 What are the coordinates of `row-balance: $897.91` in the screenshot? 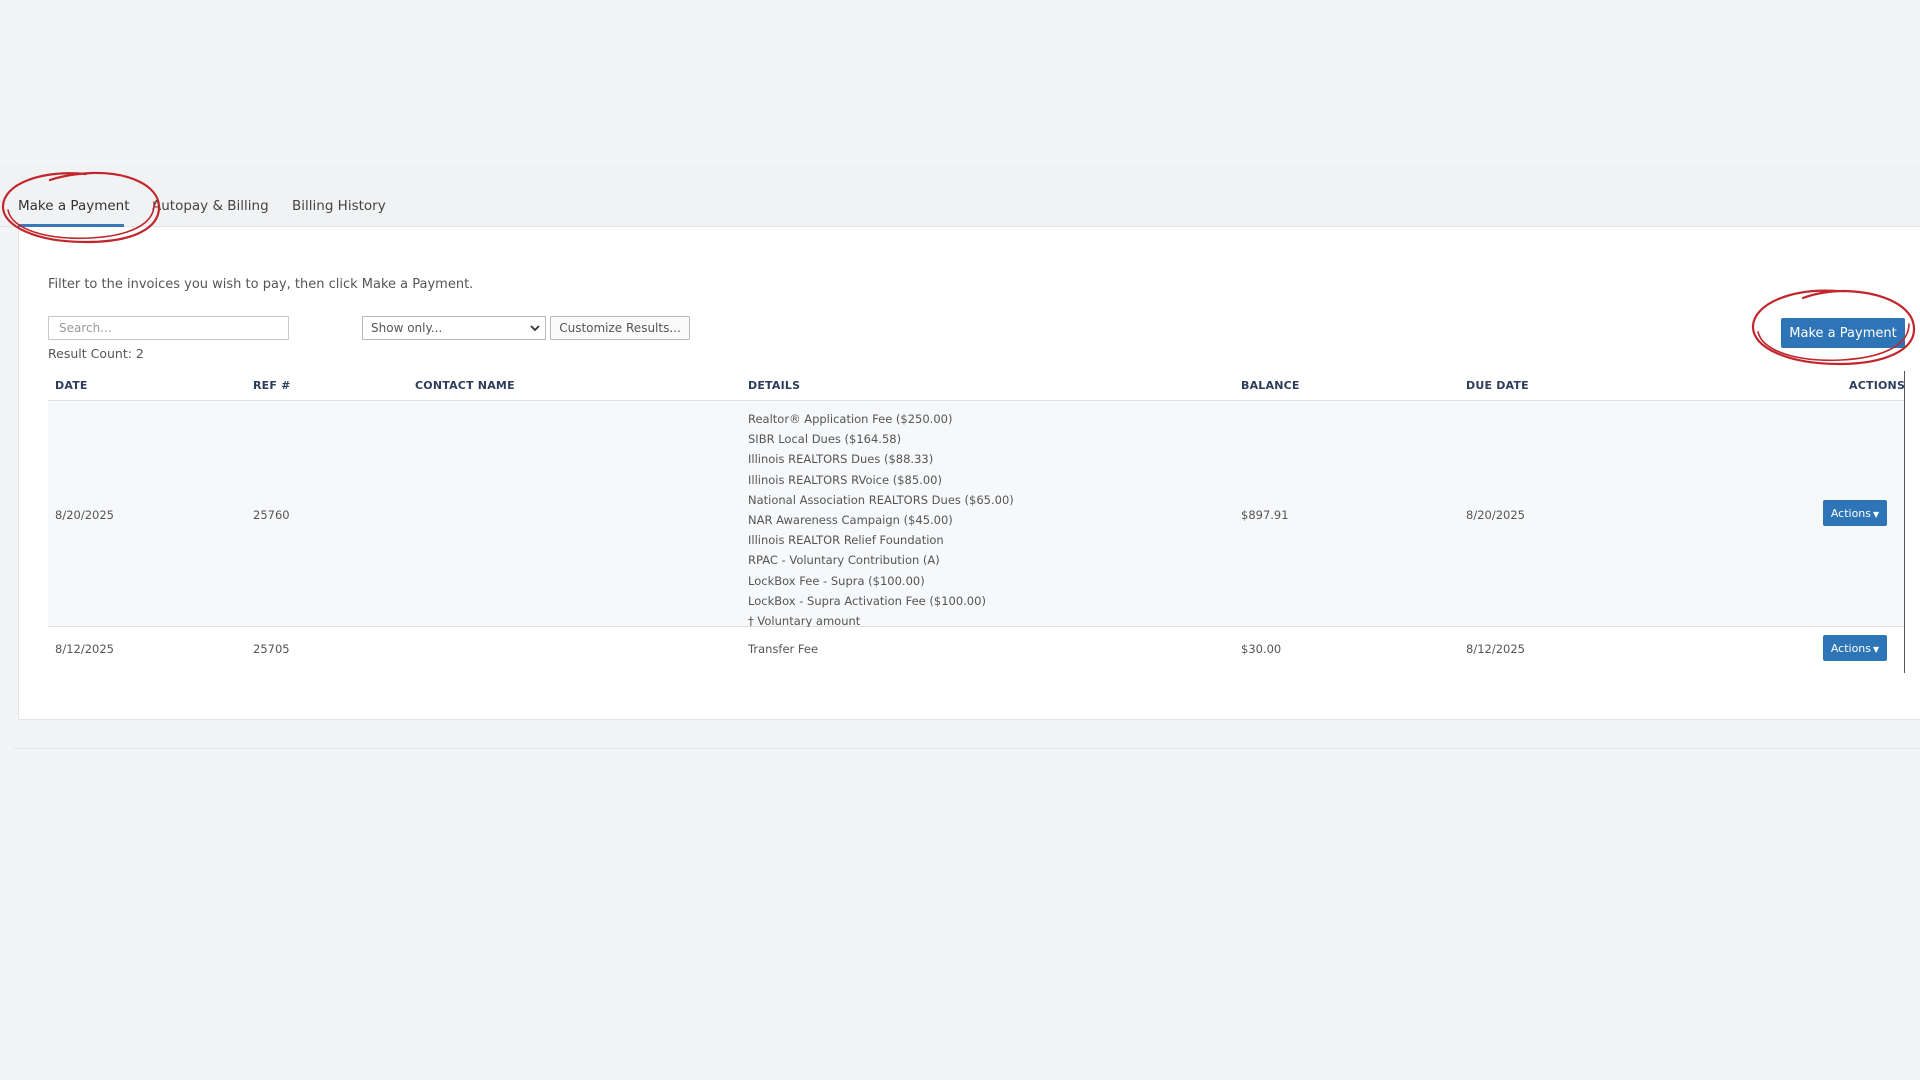 It's located at (1265, 515).